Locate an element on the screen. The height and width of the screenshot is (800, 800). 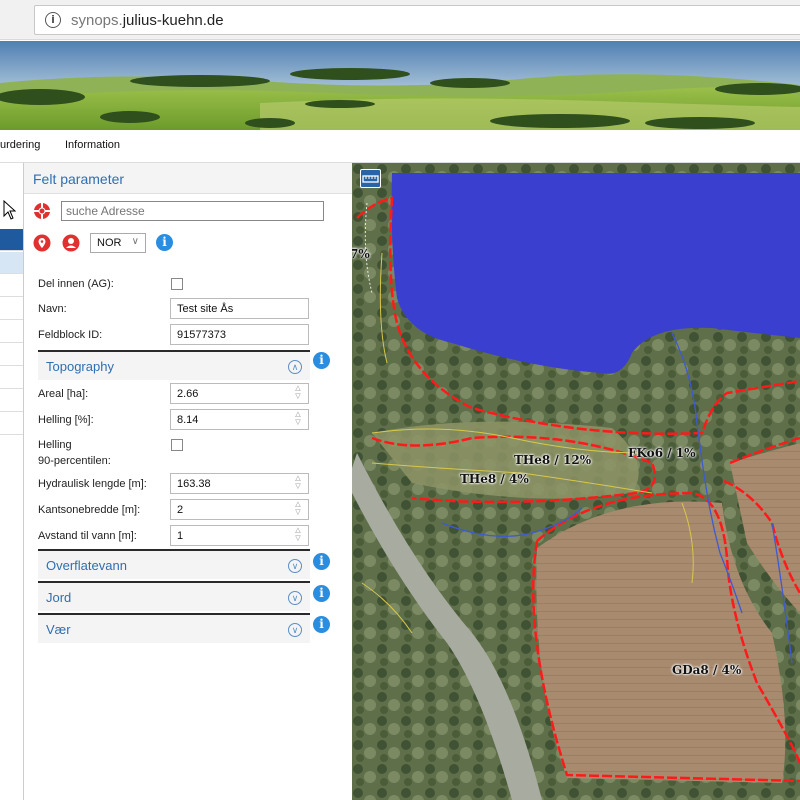
hydraulisk-input: 163.38 △ ▽ is located at coordinates (239, 483).